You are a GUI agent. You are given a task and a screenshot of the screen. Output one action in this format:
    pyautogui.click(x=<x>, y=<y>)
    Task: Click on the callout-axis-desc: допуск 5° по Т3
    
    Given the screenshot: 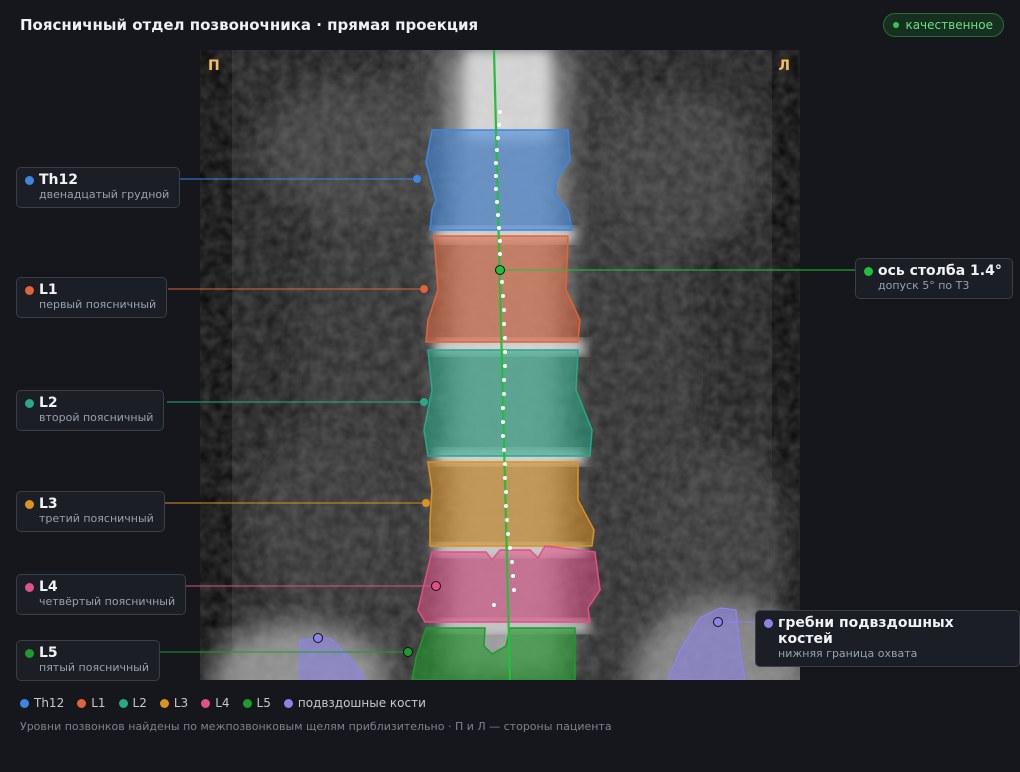 What is the action you would take?
    pyautogui.click(x=924, y=285)
    